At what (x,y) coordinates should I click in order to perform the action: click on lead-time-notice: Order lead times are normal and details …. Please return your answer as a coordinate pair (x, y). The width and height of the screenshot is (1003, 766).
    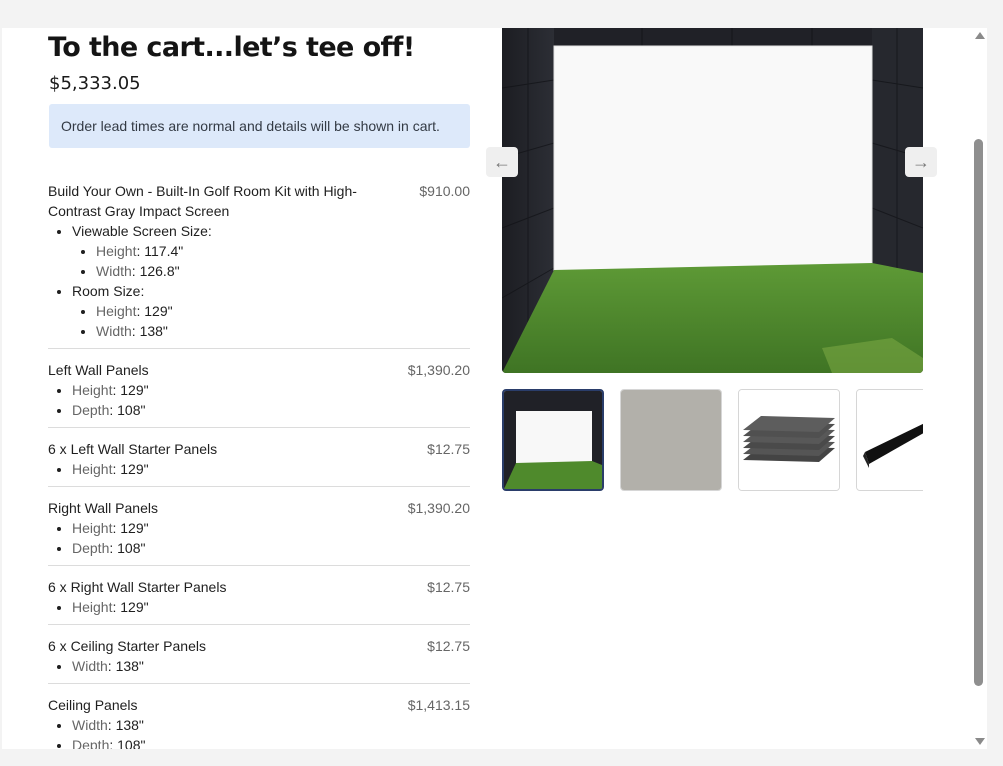
    Looking at the image, I should click on (259, 126).